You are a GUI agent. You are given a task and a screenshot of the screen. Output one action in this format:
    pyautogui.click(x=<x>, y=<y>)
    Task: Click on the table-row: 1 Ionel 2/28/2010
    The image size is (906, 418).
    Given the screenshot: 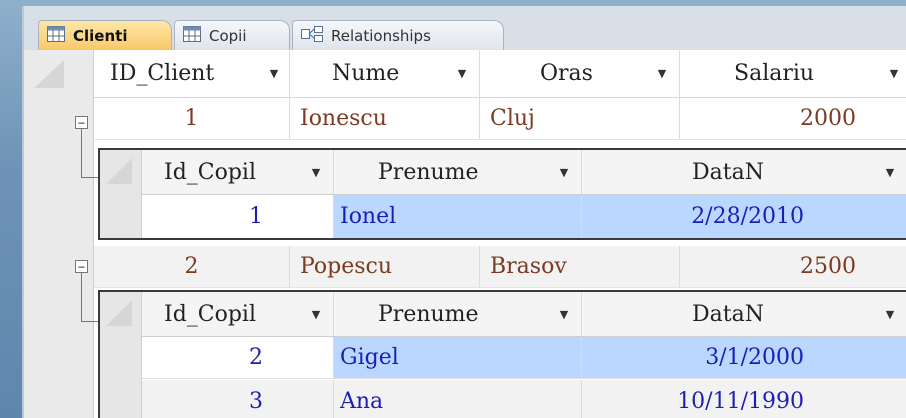 What is the action you would take?
    pyautogui.click(x=524, y=216)
    